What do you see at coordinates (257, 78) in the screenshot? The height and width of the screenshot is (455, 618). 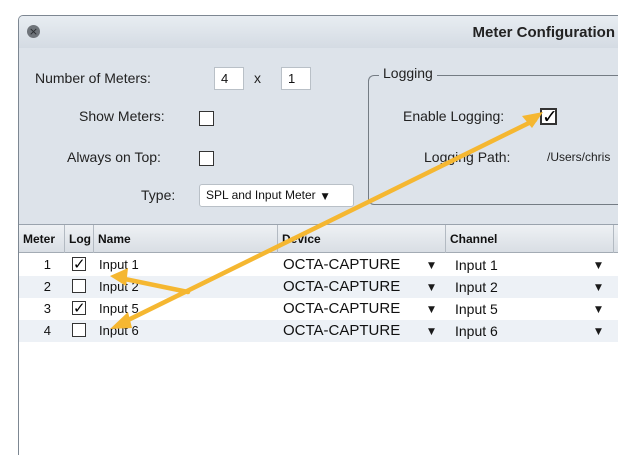 I see `times-label: x` at bounding box center [257, 78].